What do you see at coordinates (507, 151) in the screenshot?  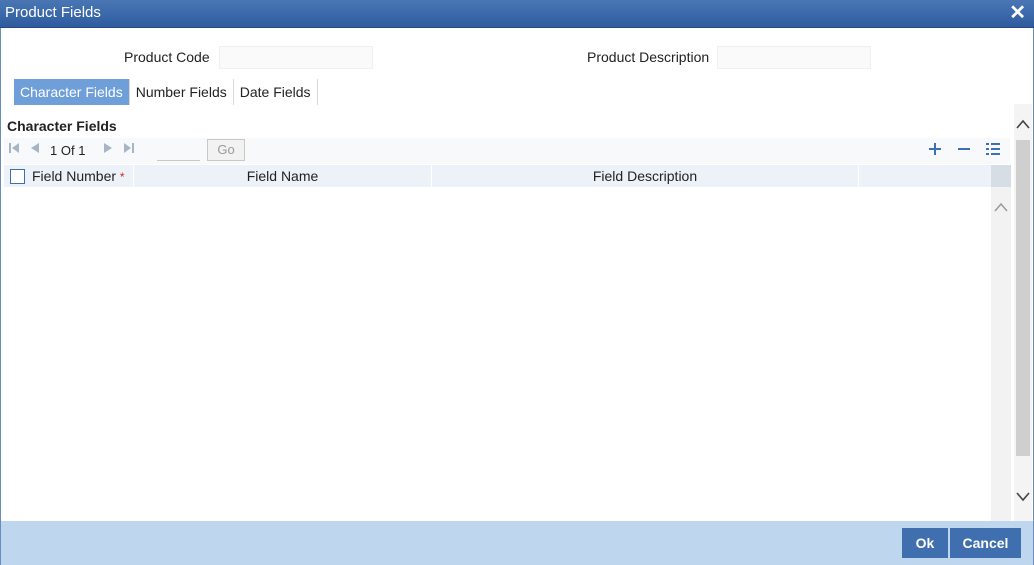 I see `grid-toolbar: 1 Of 1 Go` at bounding box center [507, 151].